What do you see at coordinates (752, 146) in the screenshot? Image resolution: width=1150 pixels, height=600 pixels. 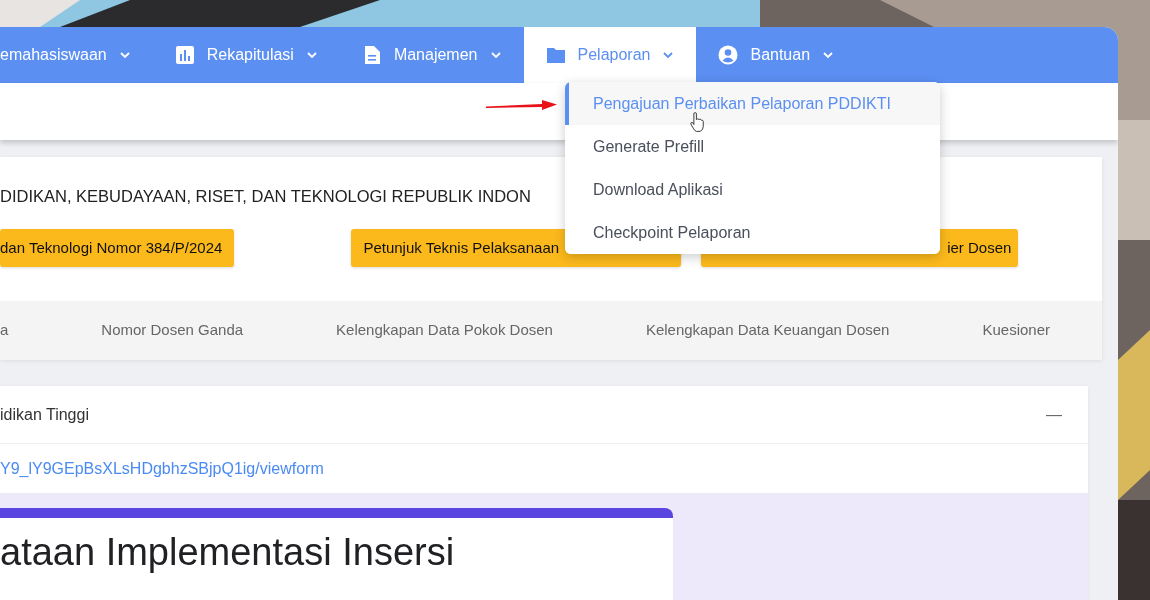 I see `dropdown-item: Generate Prefill` at bounding box center [752, 146].